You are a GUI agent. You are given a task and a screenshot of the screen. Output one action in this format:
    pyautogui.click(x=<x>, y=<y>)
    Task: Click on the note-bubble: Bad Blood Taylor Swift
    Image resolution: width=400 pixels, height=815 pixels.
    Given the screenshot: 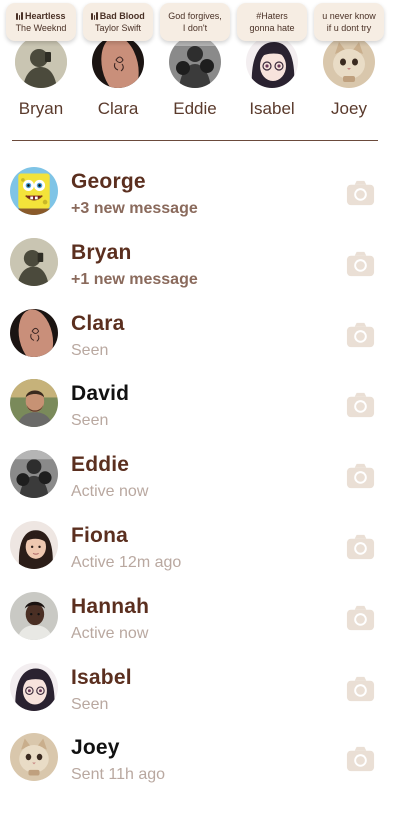 What is the action you would take?
    pyautogui.click(x=118, y=22)
    